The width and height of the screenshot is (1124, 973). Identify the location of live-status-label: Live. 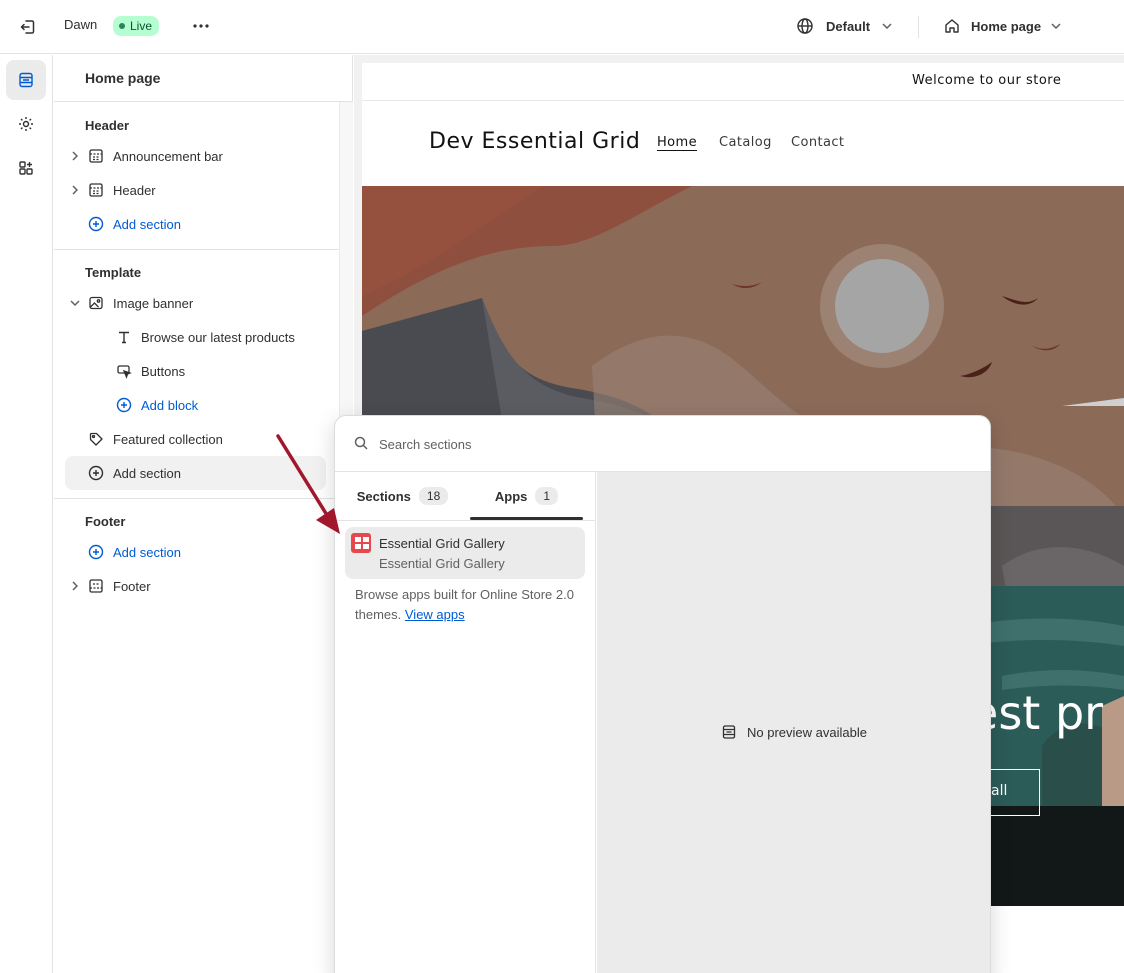
(141, 26).